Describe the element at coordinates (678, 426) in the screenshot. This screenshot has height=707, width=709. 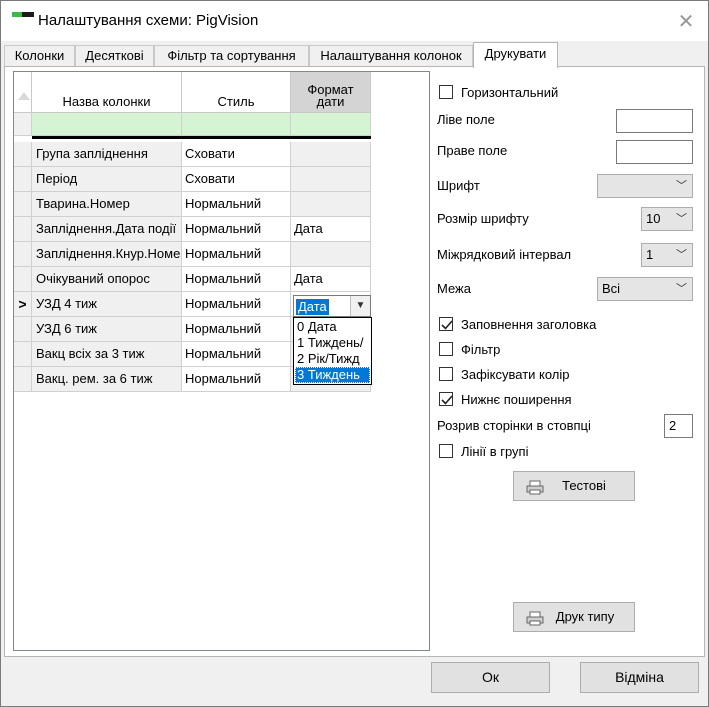
I see `page-break-input: 2` at that location.